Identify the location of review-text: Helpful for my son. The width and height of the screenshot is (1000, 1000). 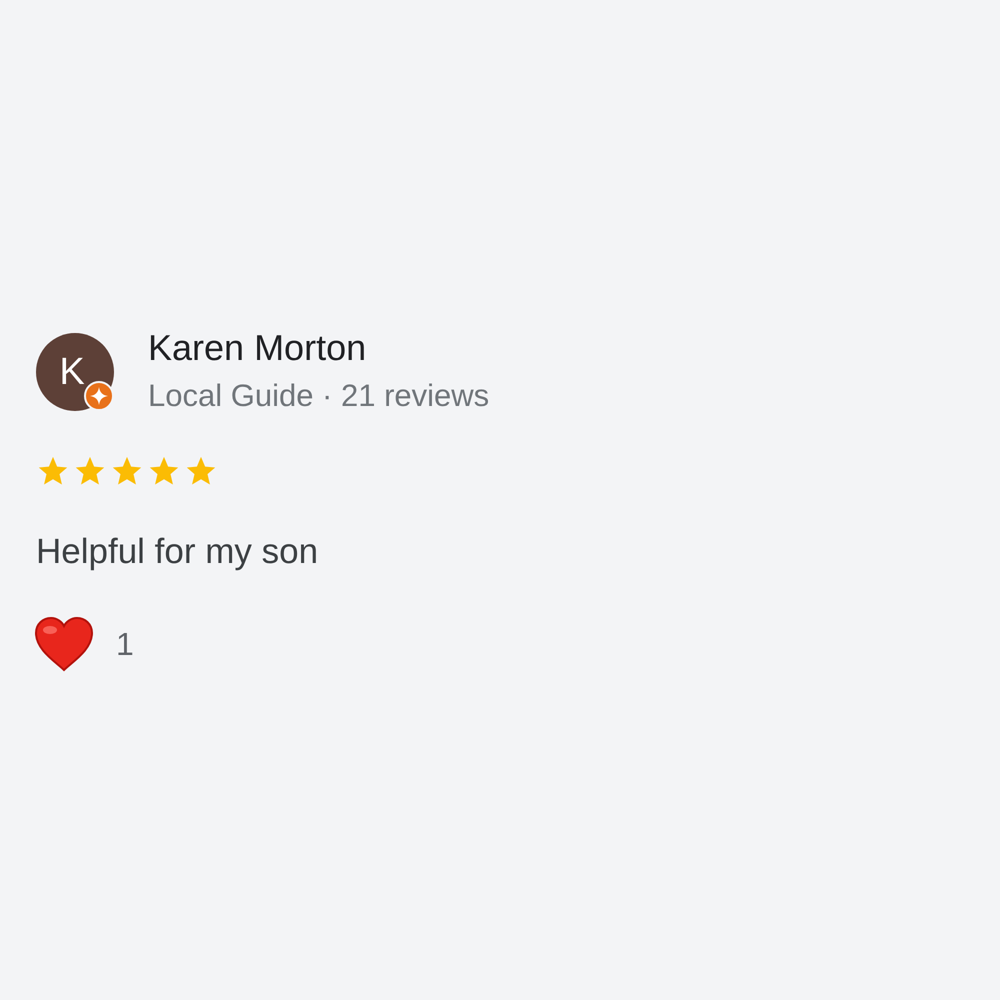
(178, 552).